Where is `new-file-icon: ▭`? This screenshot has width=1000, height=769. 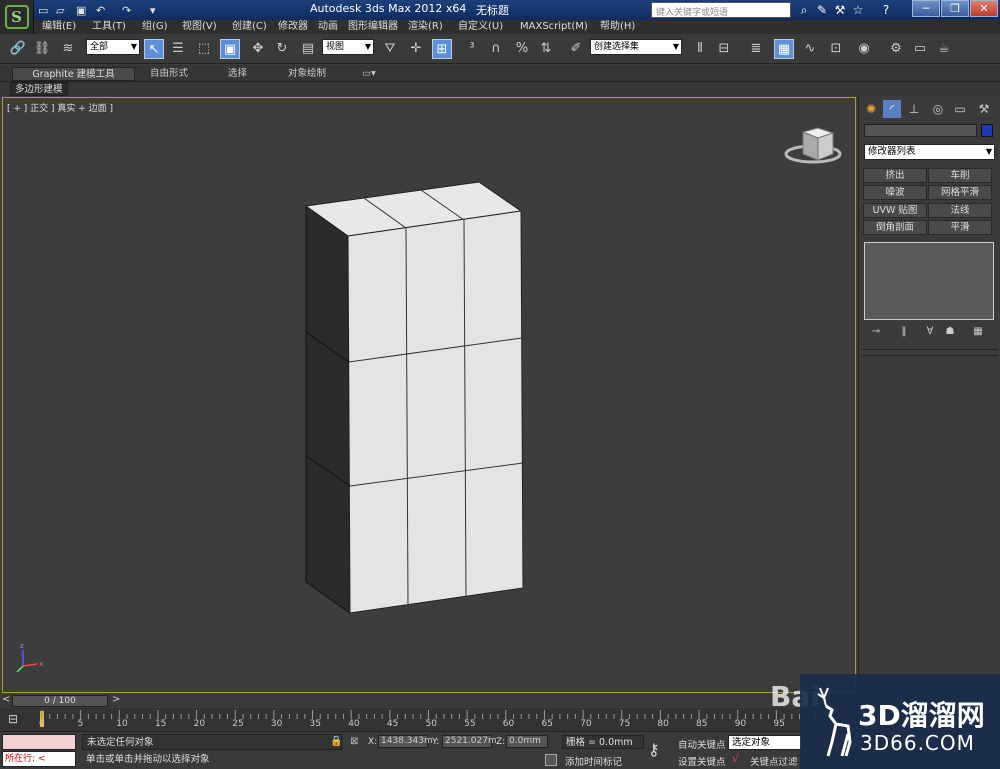 new-file-icon: ▭ is located at coordinates (43, 10).